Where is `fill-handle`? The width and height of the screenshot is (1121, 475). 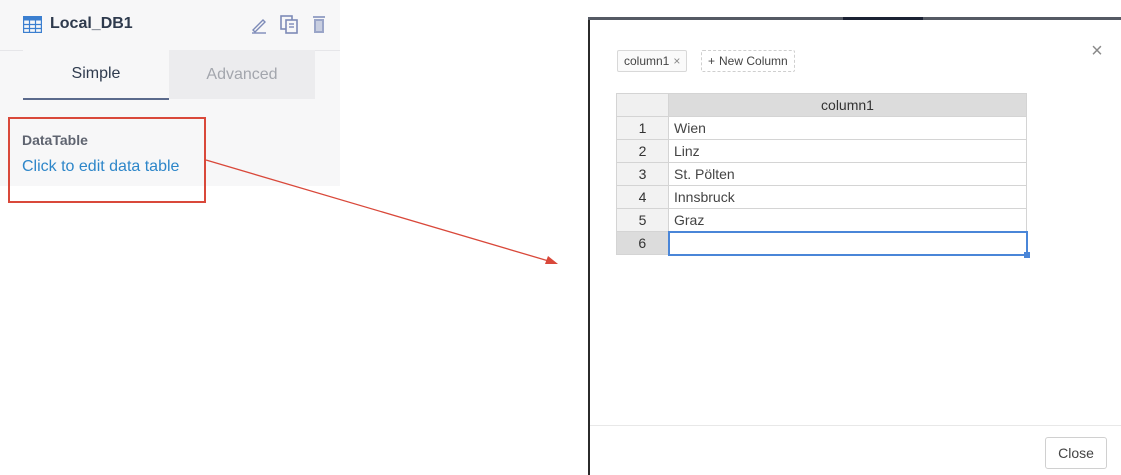
fill-handle is located at coordinates (1026, 254).